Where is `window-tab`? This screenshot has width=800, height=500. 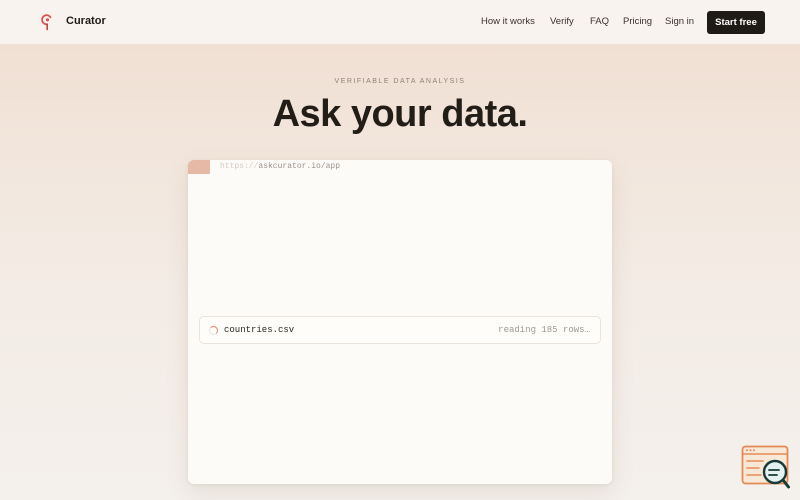
window-tab is located at coordinates (199, 167).